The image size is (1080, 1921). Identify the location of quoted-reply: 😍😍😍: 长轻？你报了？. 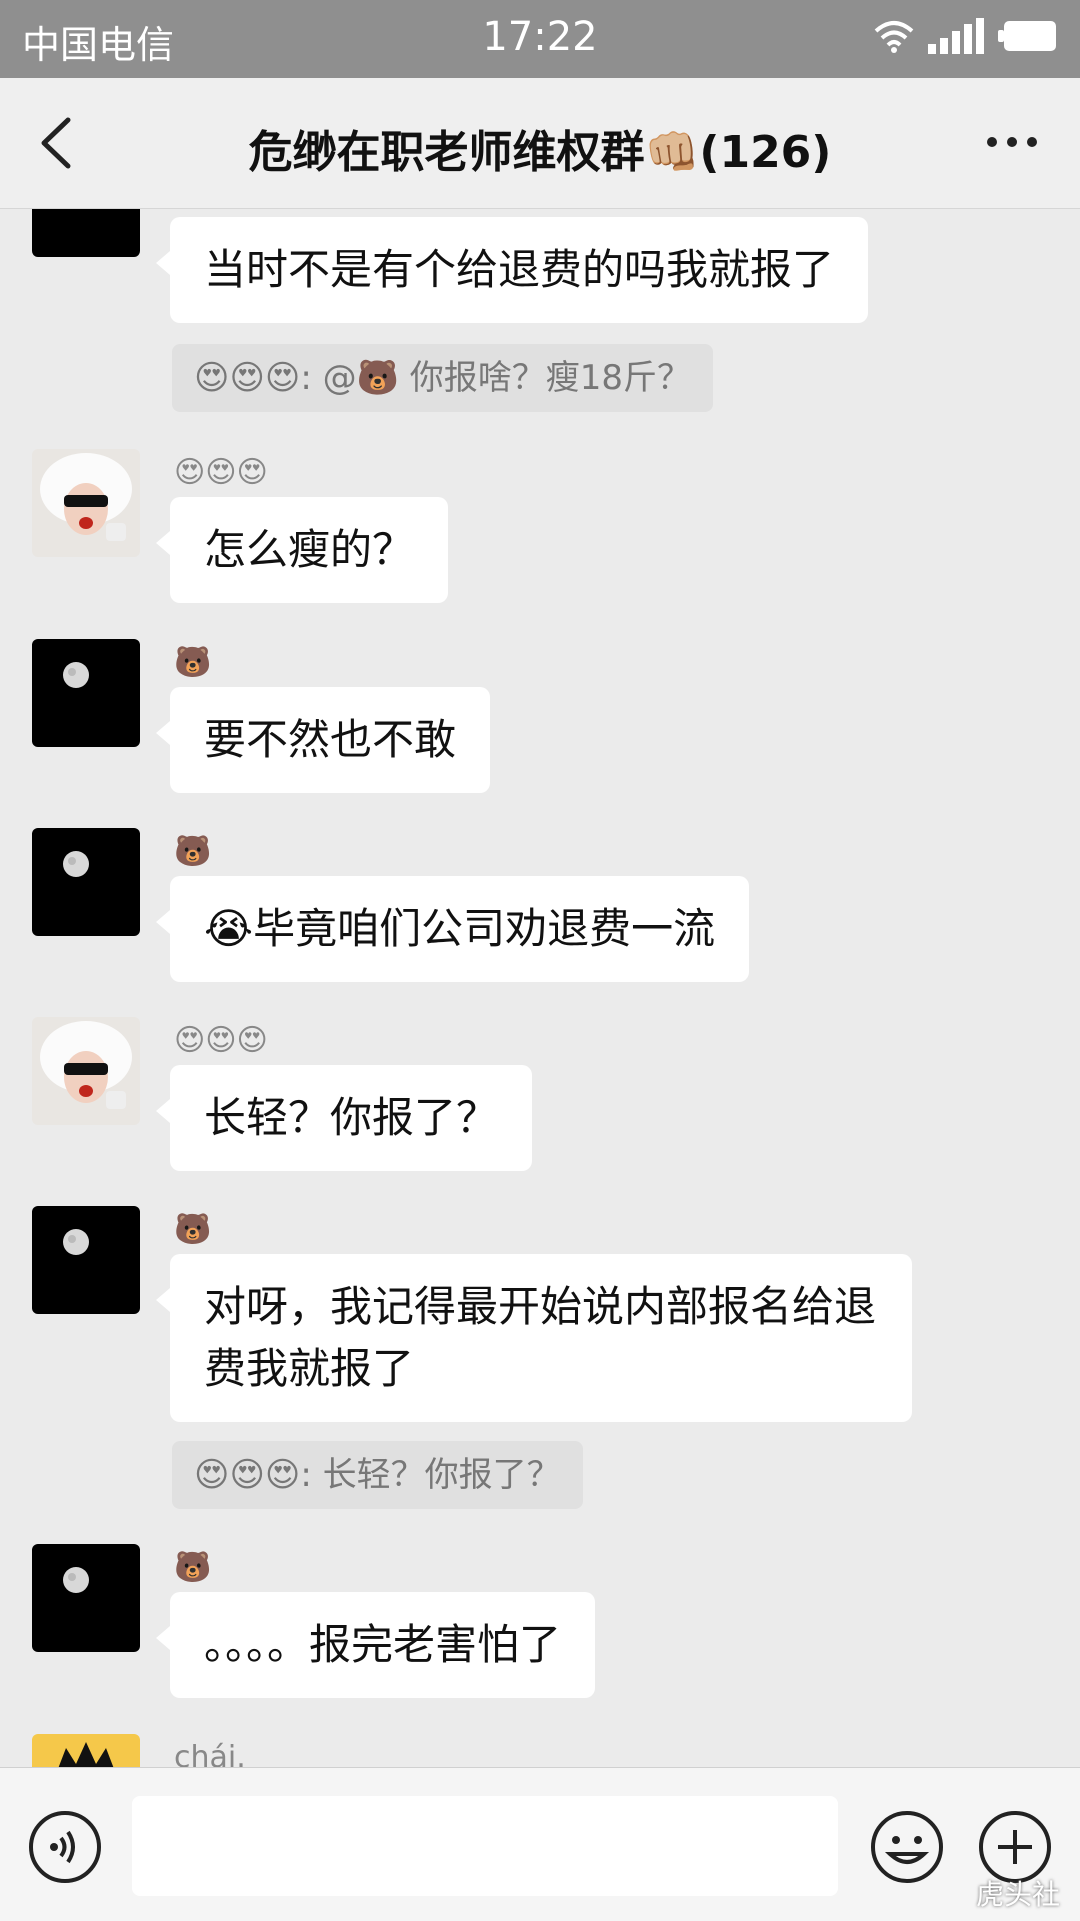
(377, 1475).